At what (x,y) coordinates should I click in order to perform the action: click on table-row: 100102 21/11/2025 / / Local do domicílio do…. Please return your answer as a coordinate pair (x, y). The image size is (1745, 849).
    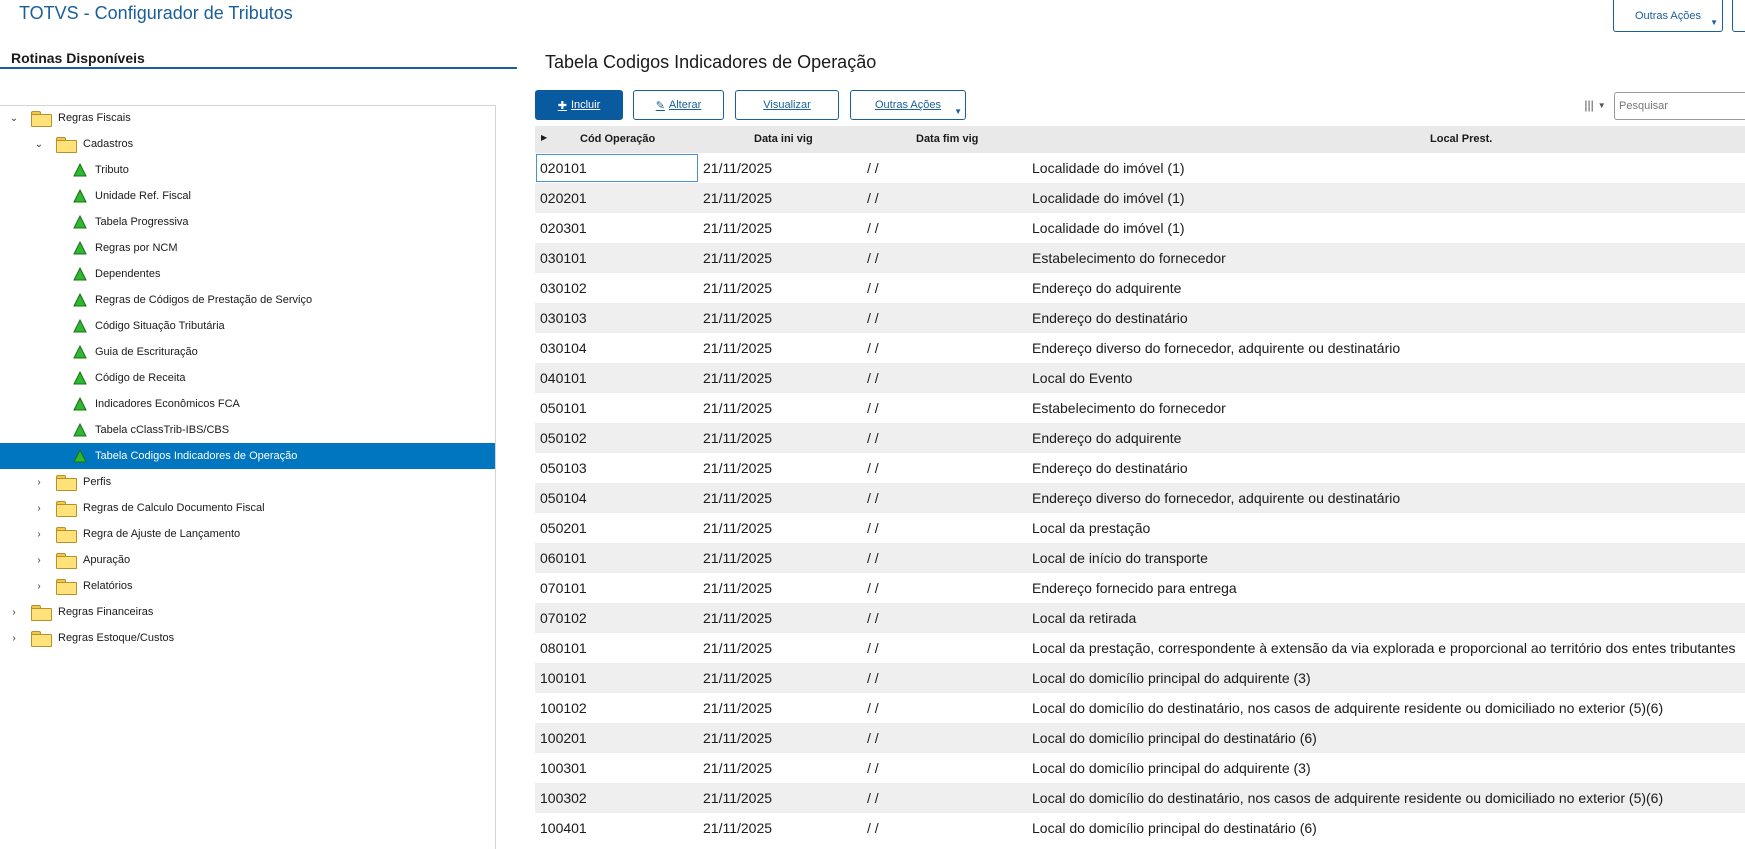
    Looking at the image, I should click on (1140, 708).